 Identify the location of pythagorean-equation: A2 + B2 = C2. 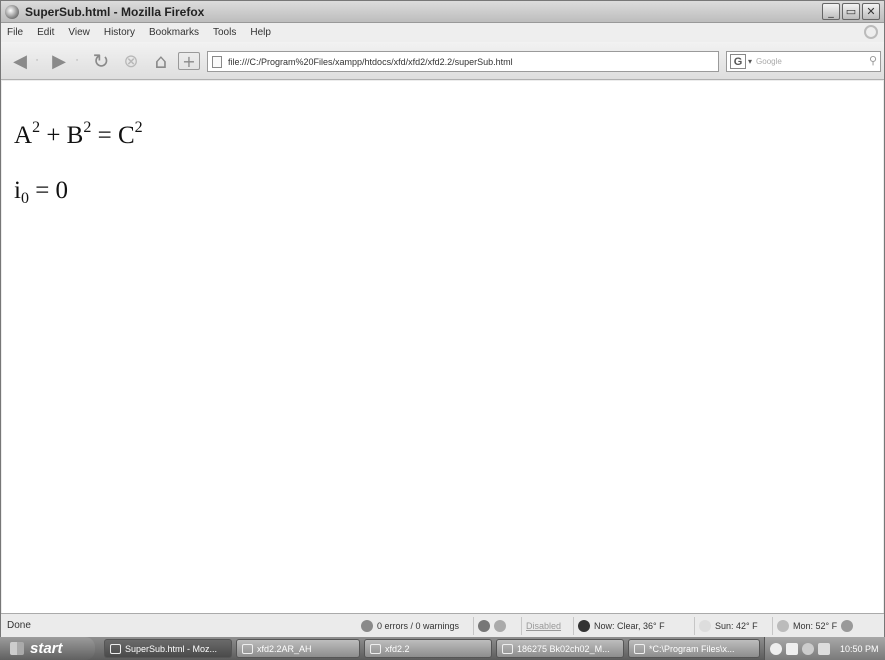
(78, 134).